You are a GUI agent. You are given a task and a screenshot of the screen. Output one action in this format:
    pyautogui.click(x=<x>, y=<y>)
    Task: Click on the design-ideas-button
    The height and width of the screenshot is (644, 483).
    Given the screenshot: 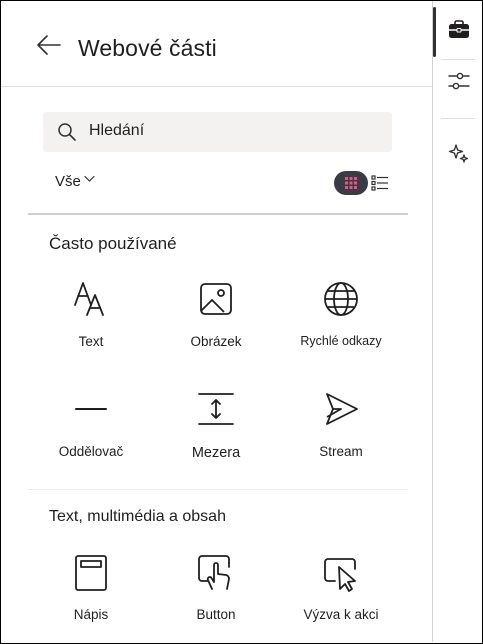 What is the action you would take?
    pyautogui.click(x=459, y=154)
    